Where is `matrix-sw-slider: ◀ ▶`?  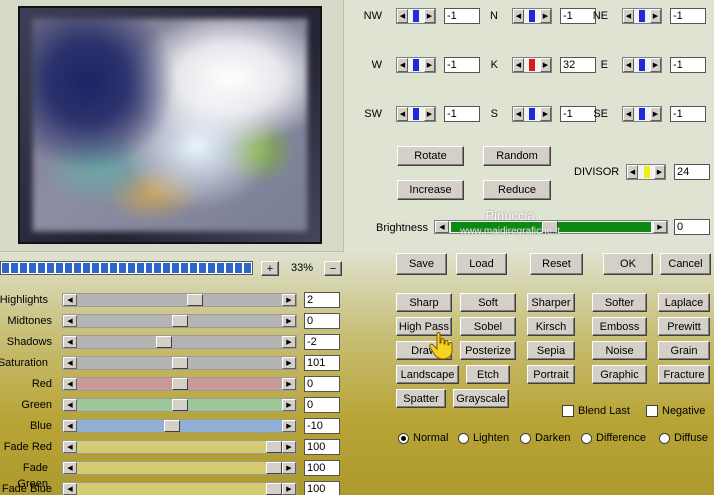
matrix-sw-slider: ◀ ▶ is located at coordinates (416, 114).